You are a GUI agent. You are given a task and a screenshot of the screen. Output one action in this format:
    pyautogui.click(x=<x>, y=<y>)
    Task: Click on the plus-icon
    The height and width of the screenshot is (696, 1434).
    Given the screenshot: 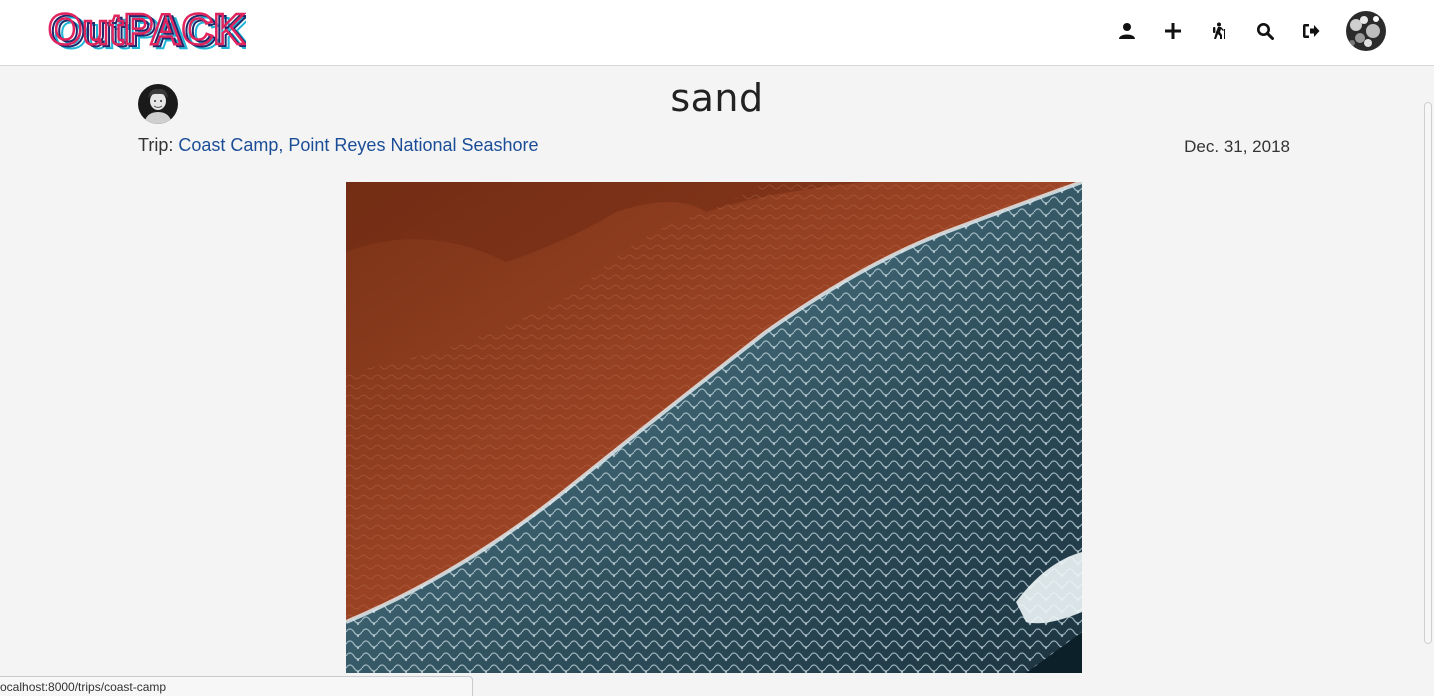 What is the action you would take?
    pyautogui.click(x=1173, y=31)
    